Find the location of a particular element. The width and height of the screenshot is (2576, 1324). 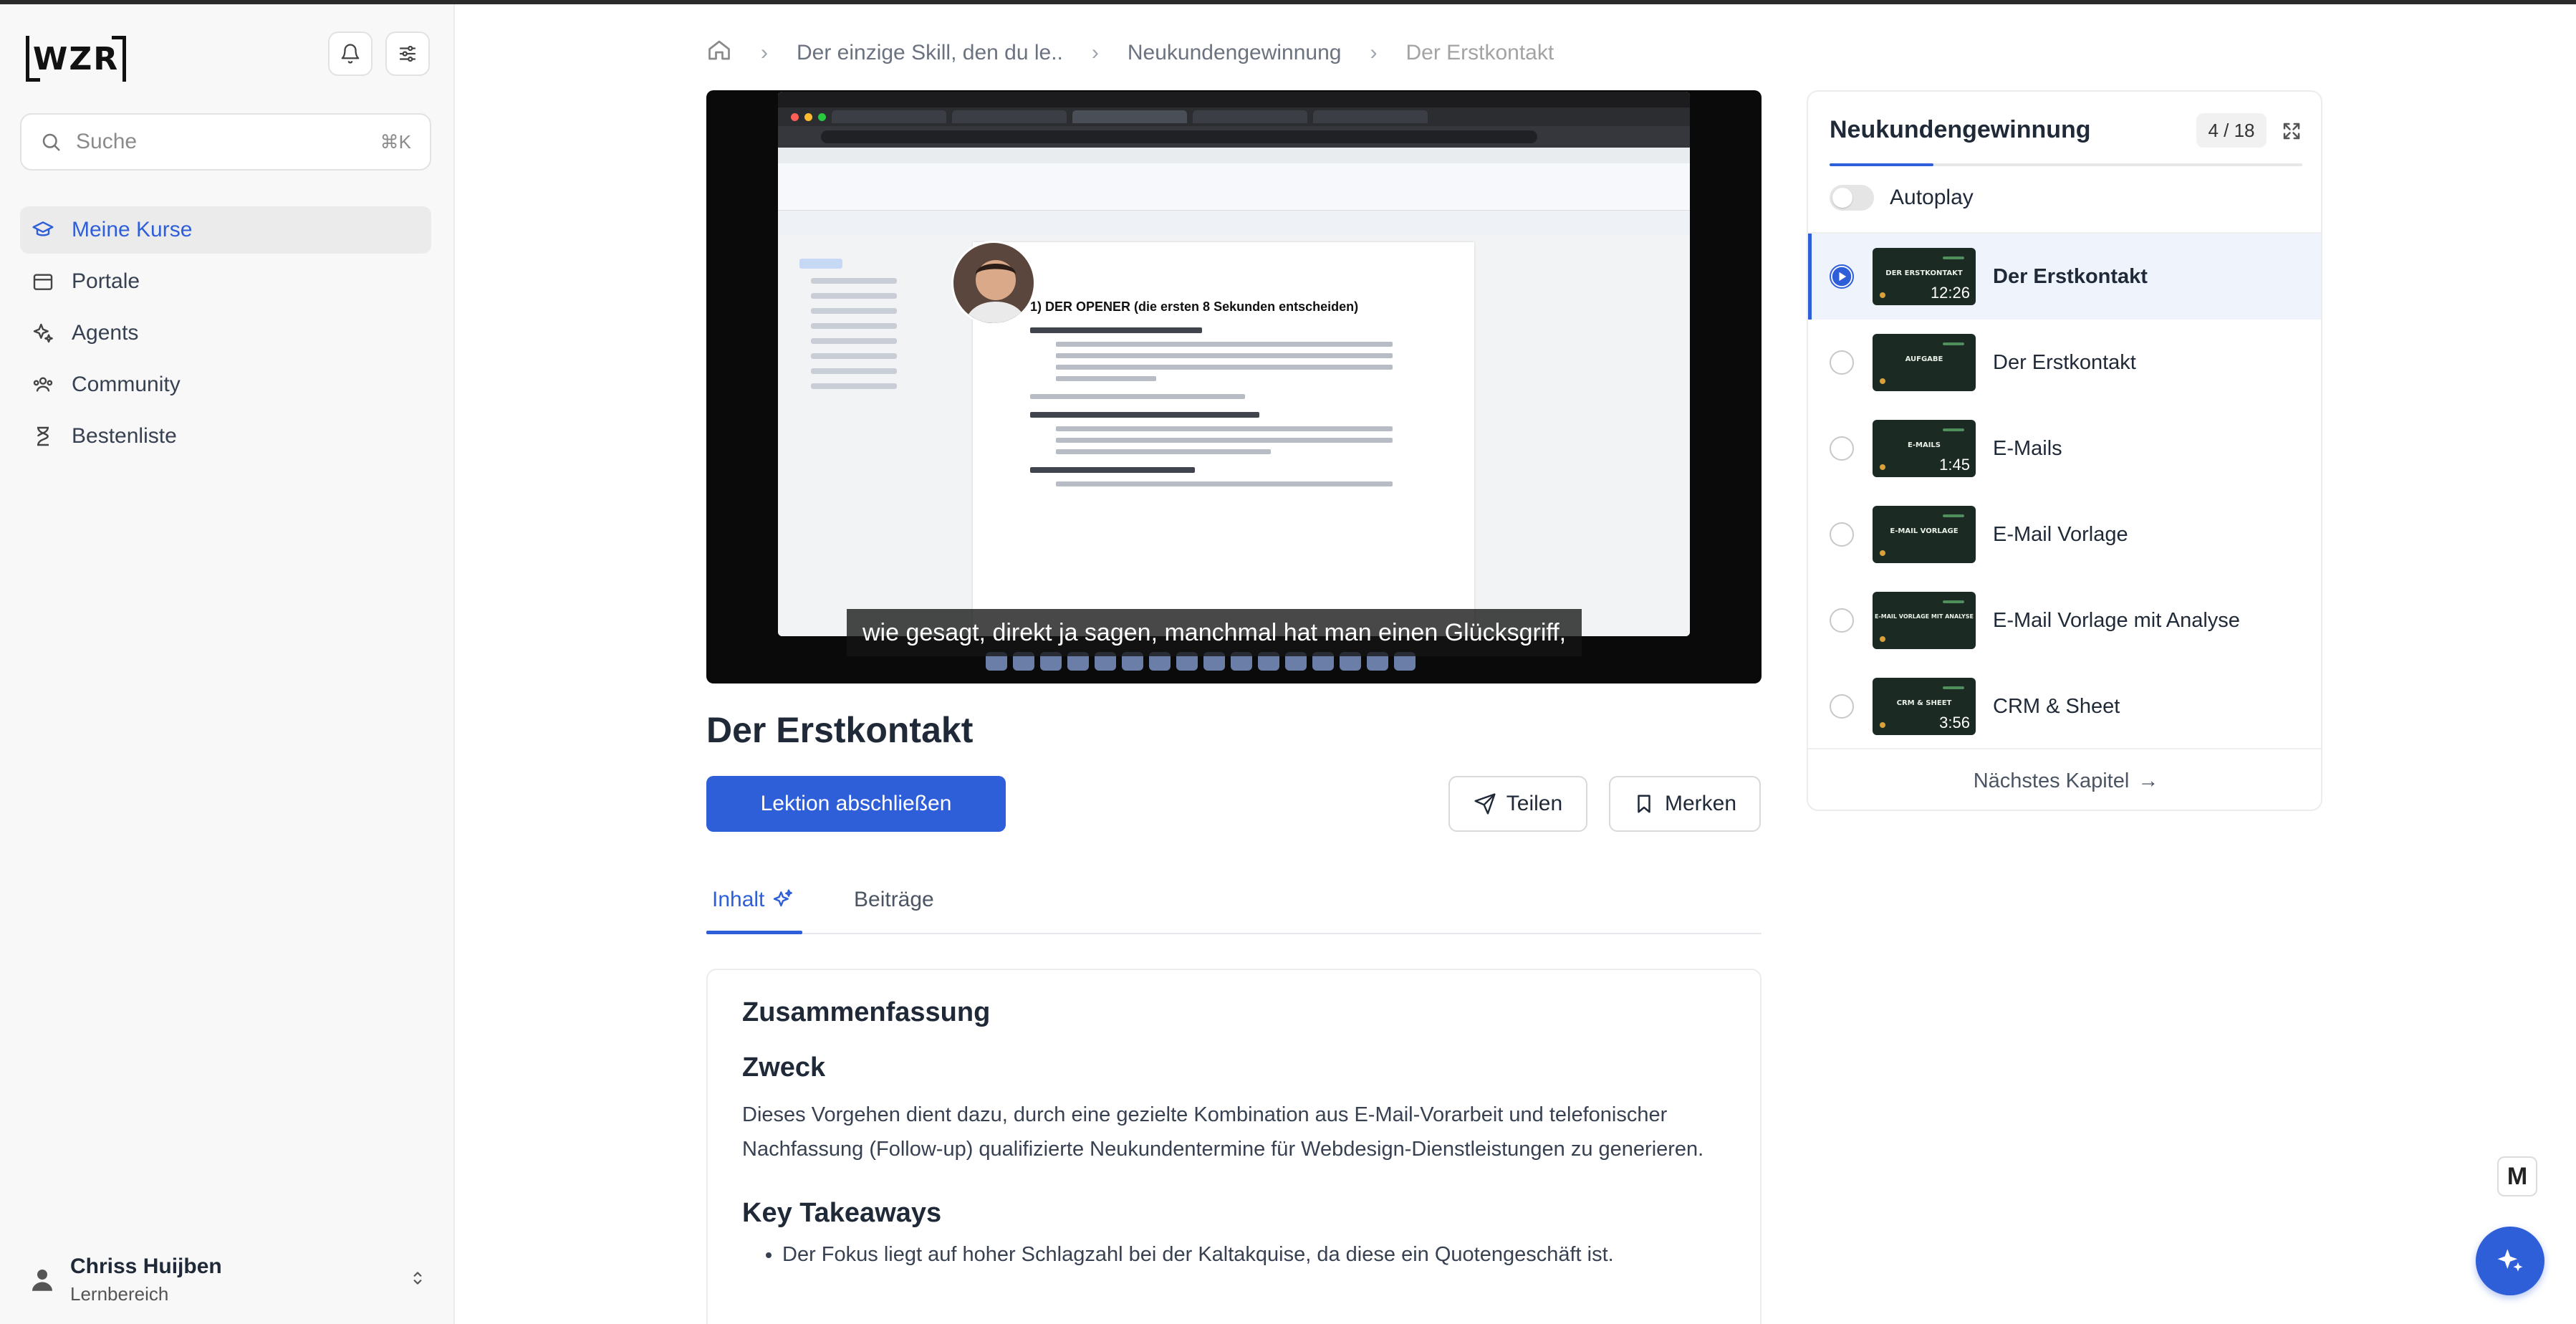

tab-beitraege: Beiträge is located at coordinates (894, 899).